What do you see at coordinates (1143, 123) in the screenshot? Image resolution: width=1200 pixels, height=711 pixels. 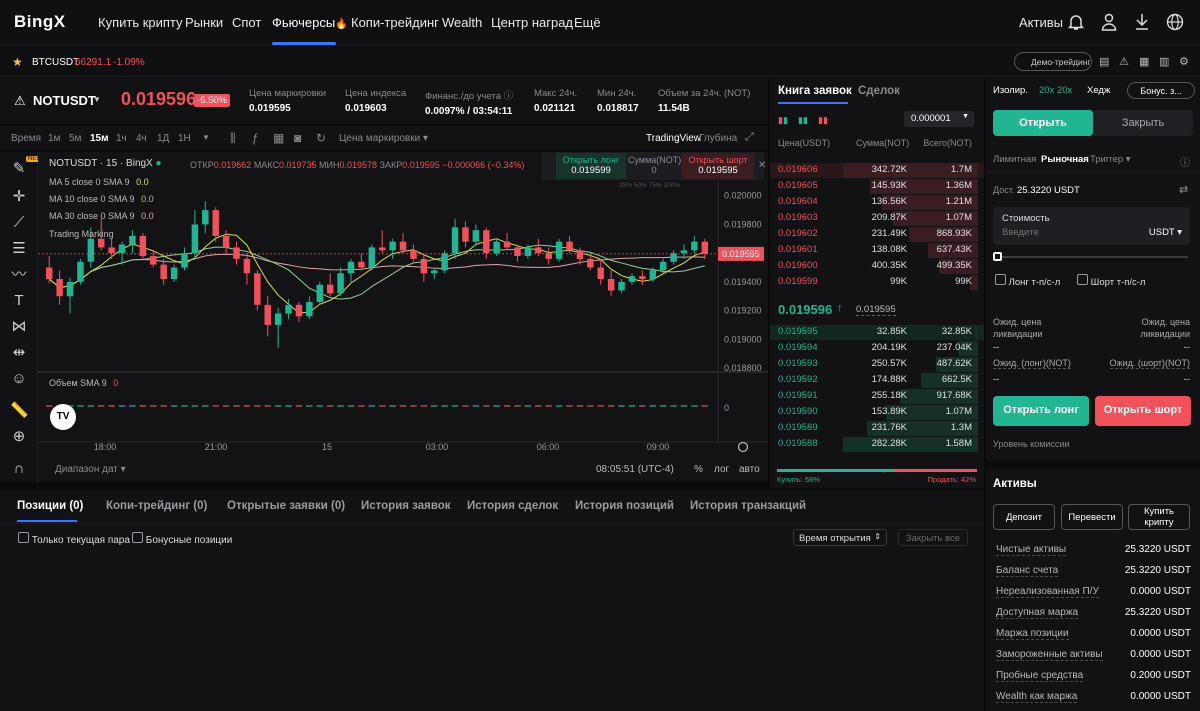 I see `close-tab-button: Закрыть` at bounding box center [1143, 123].